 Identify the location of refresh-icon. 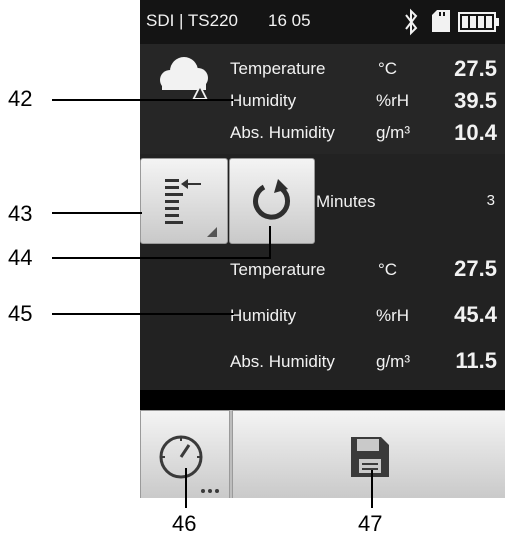
(272, 199).